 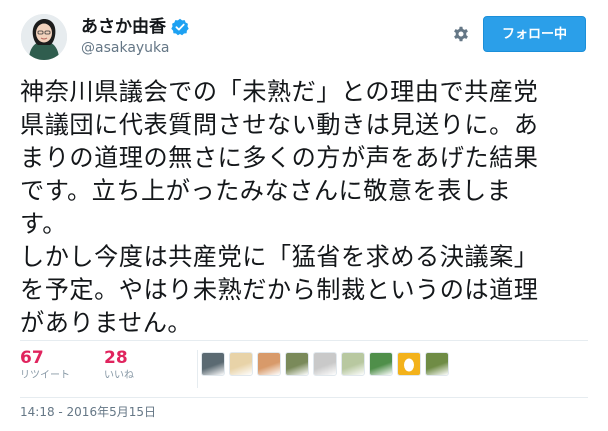 I want to click on display-name-text: あさか由香, so click(x=123, y=27).